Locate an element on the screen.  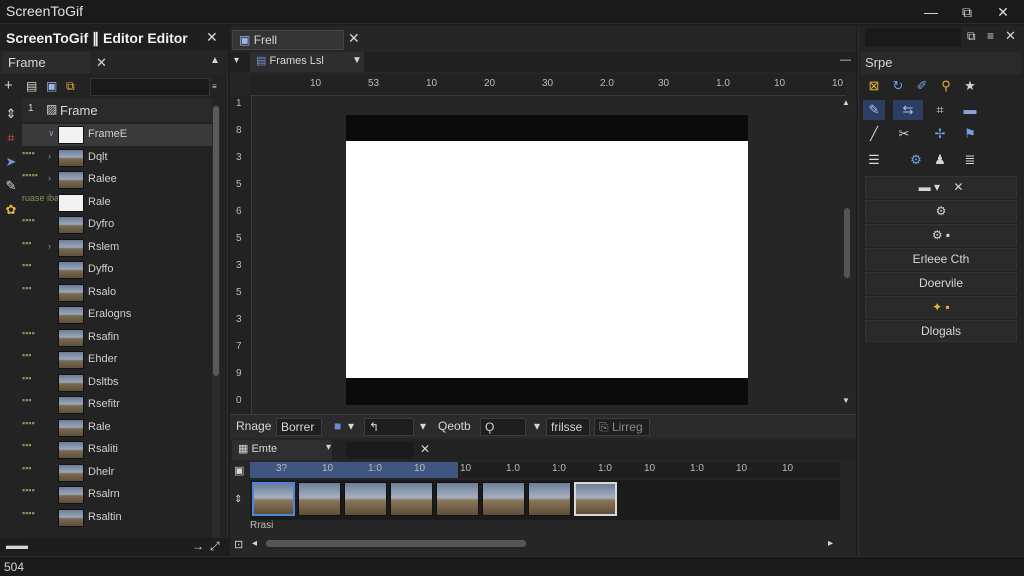
add-icon: + is located at coordinates (8, 85).